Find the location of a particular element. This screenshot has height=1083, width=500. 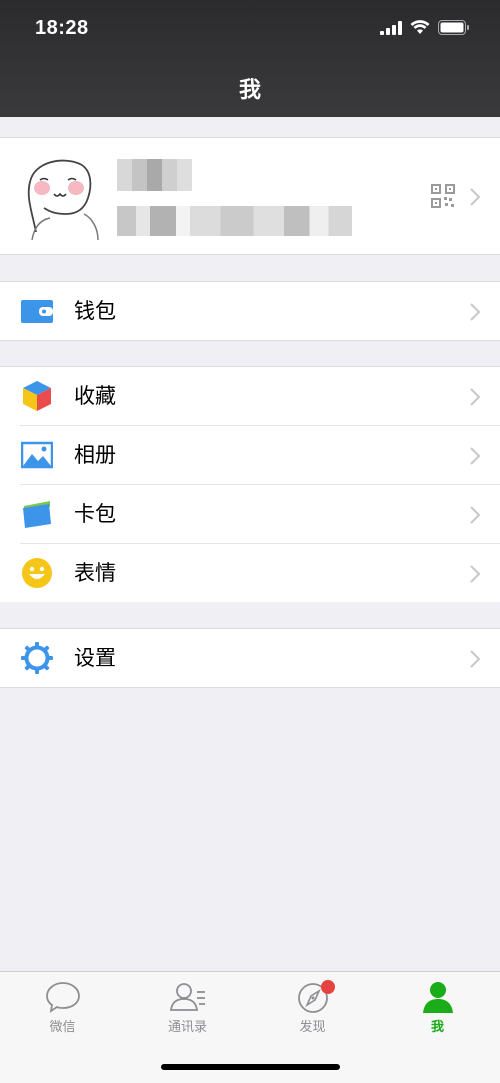

qr-code-icon is located at coordinates (443, 196).